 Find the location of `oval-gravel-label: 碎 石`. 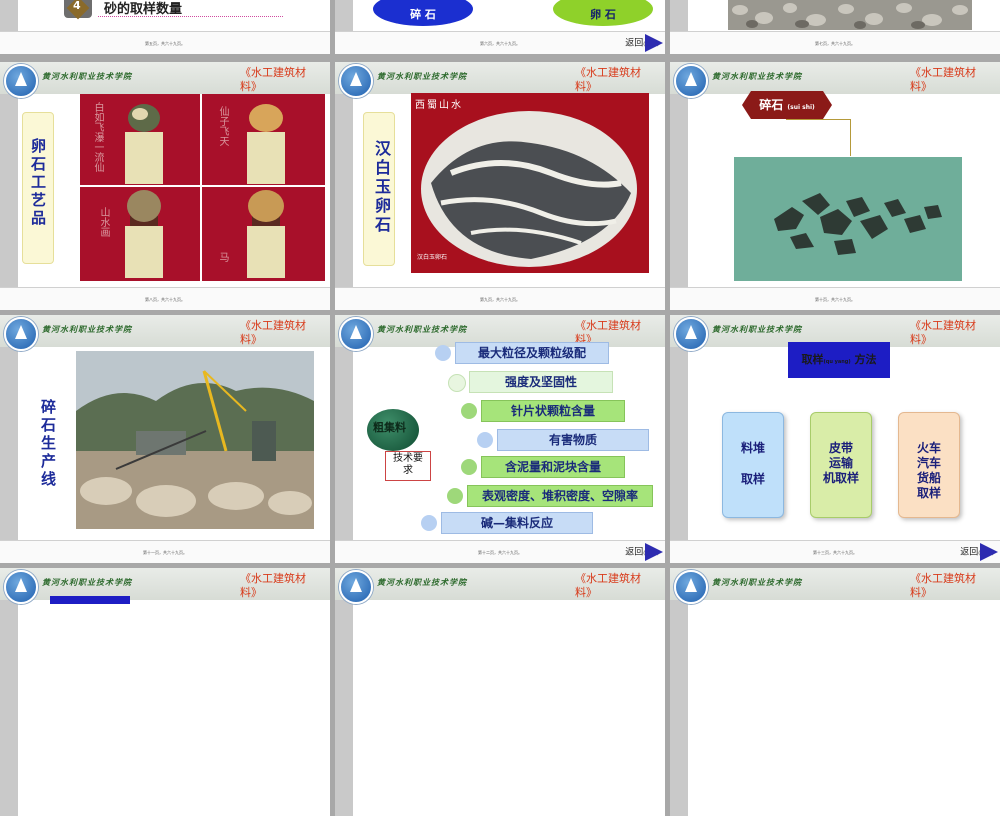

oval-gravel-label: 碎 石 is located at coordinates (423, 14).